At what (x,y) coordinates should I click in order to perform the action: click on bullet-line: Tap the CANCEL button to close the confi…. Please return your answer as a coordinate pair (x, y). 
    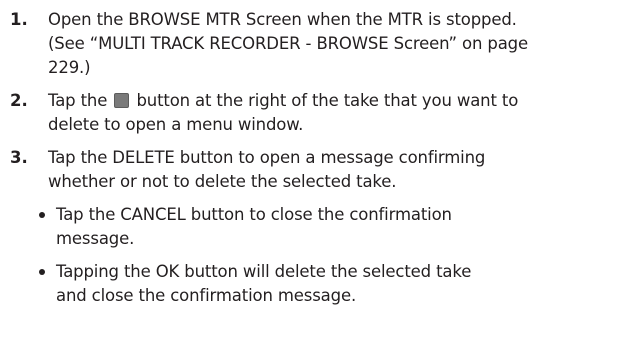
    Looking at the image, I should click on (254, 214).